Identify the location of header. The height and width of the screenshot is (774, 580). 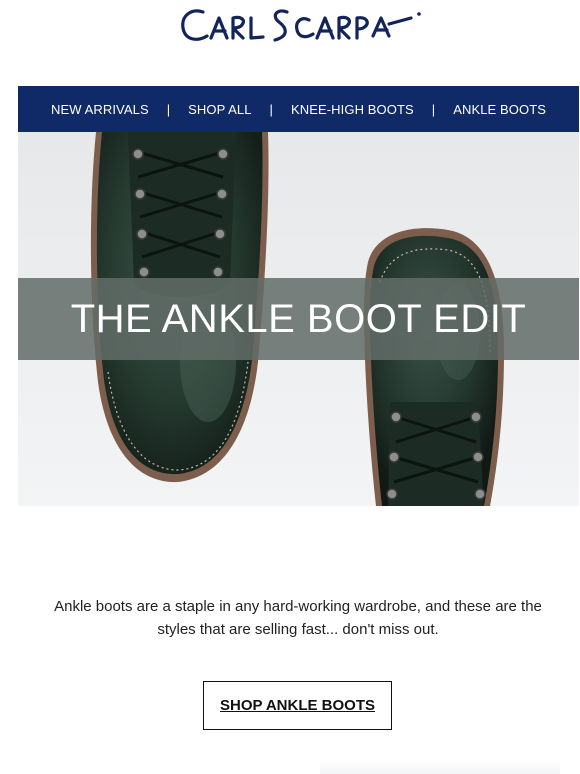
(290, 43).